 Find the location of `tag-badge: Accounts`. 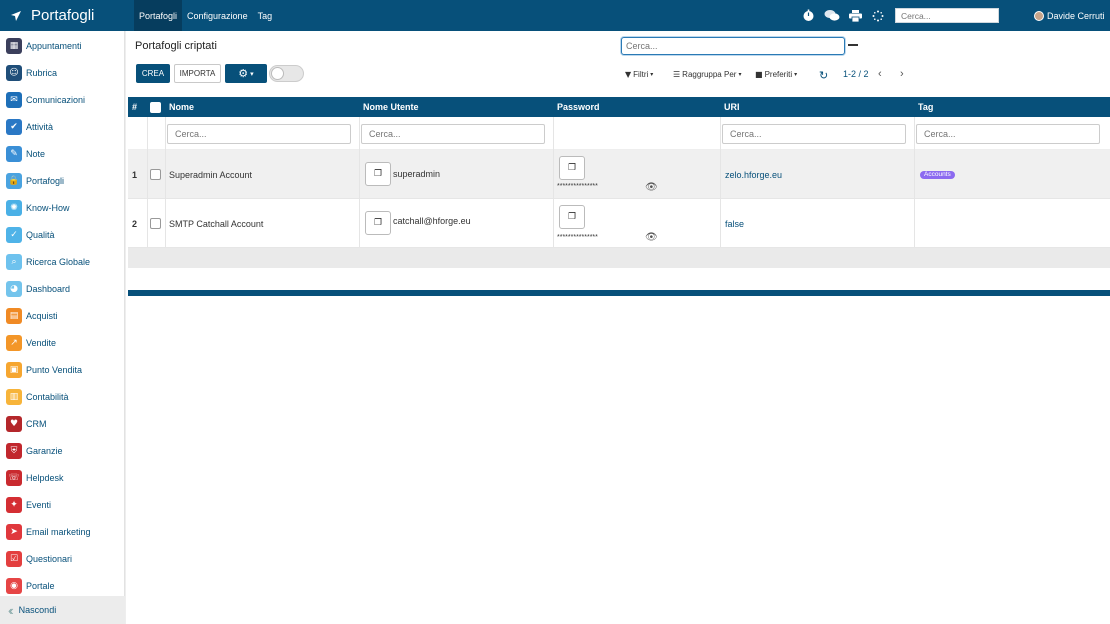

tag-badge: Accounts is located at coordinates (937, 175).